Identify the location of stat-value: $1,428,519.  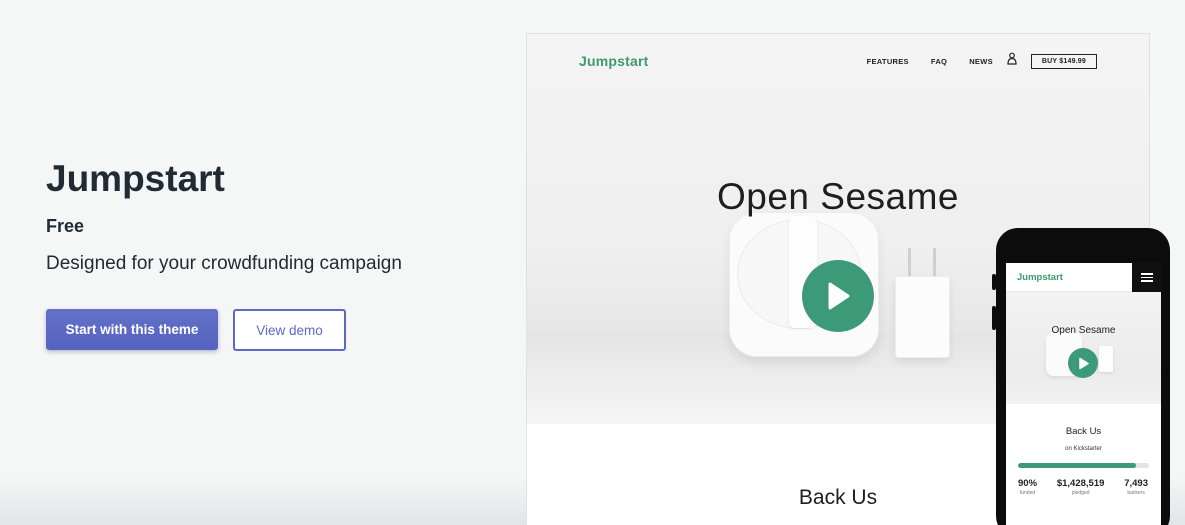
(1080, 483).